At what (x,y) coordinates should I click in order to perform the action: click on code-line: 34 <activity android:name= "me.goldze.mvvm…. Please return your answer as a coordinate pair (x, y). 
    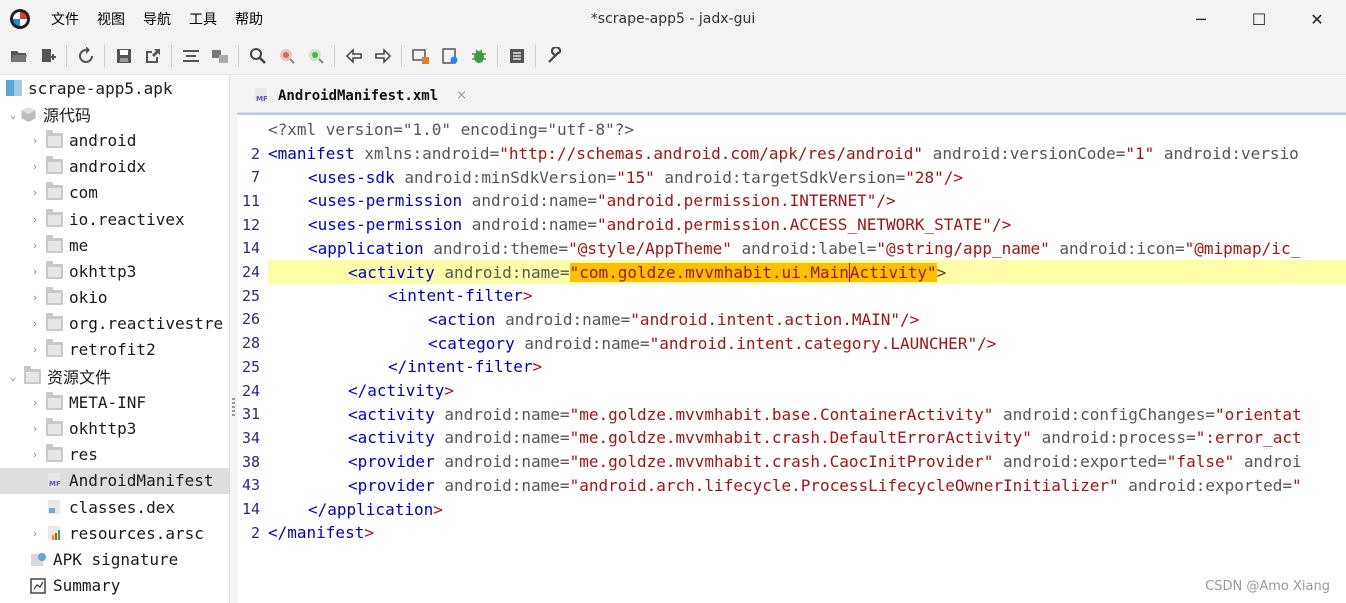
    Looking at the image, I should click on (791, 438).